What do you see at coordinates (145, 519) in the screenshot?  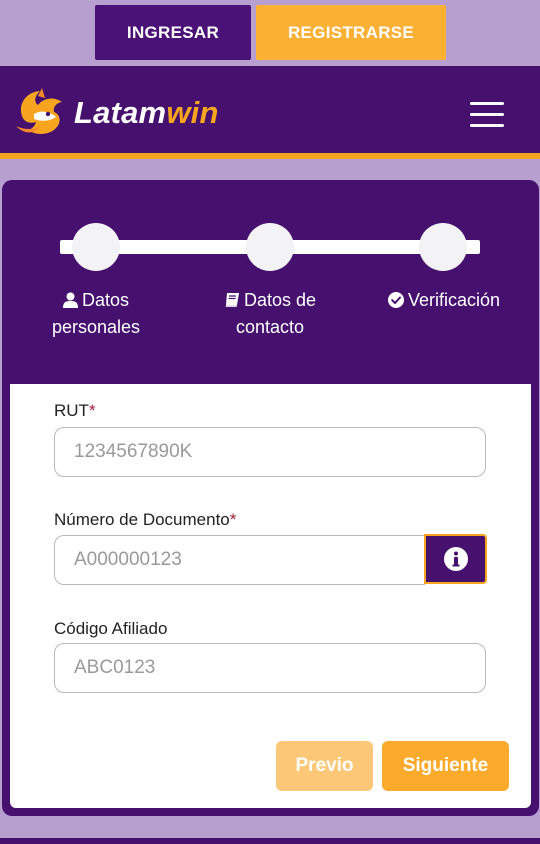 I see `document-label: Número de Documento*` at bounding box center [145, 519].